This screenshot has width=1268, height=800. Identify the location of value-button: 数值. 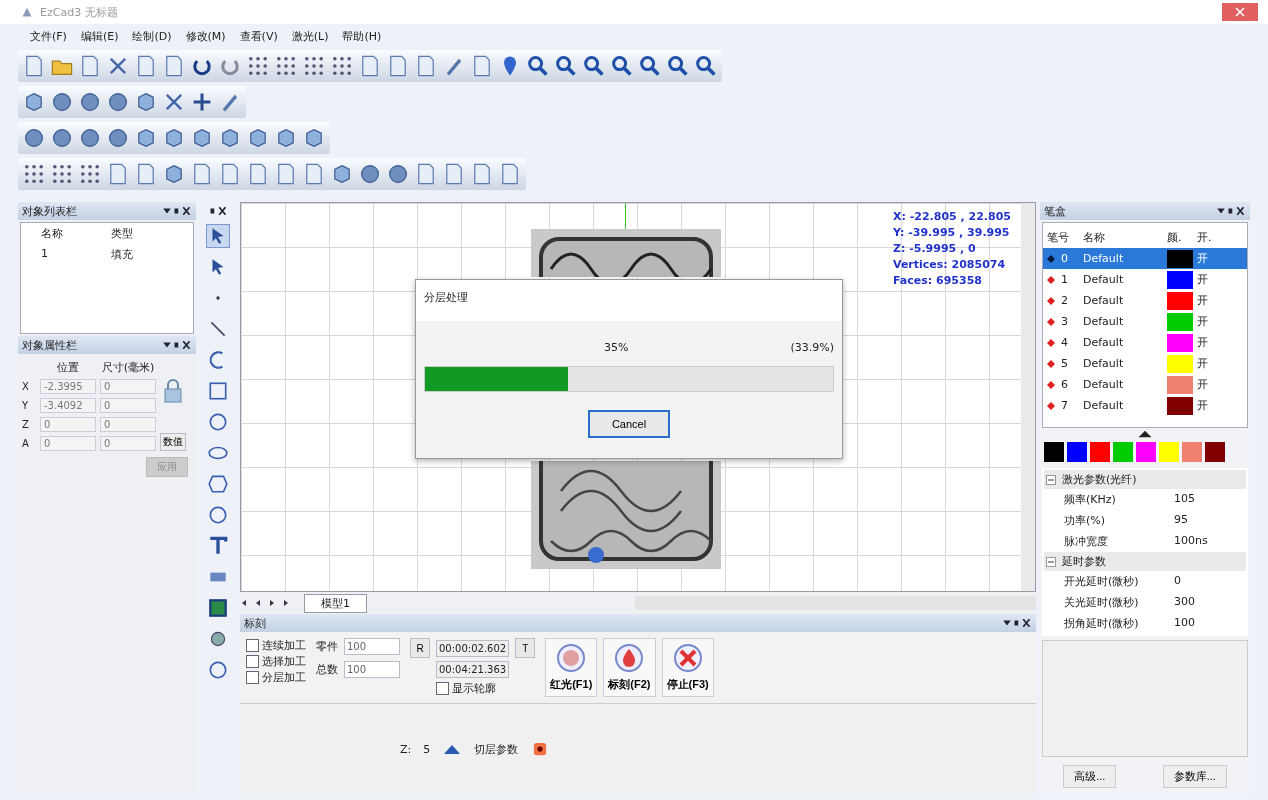
(173, 442).